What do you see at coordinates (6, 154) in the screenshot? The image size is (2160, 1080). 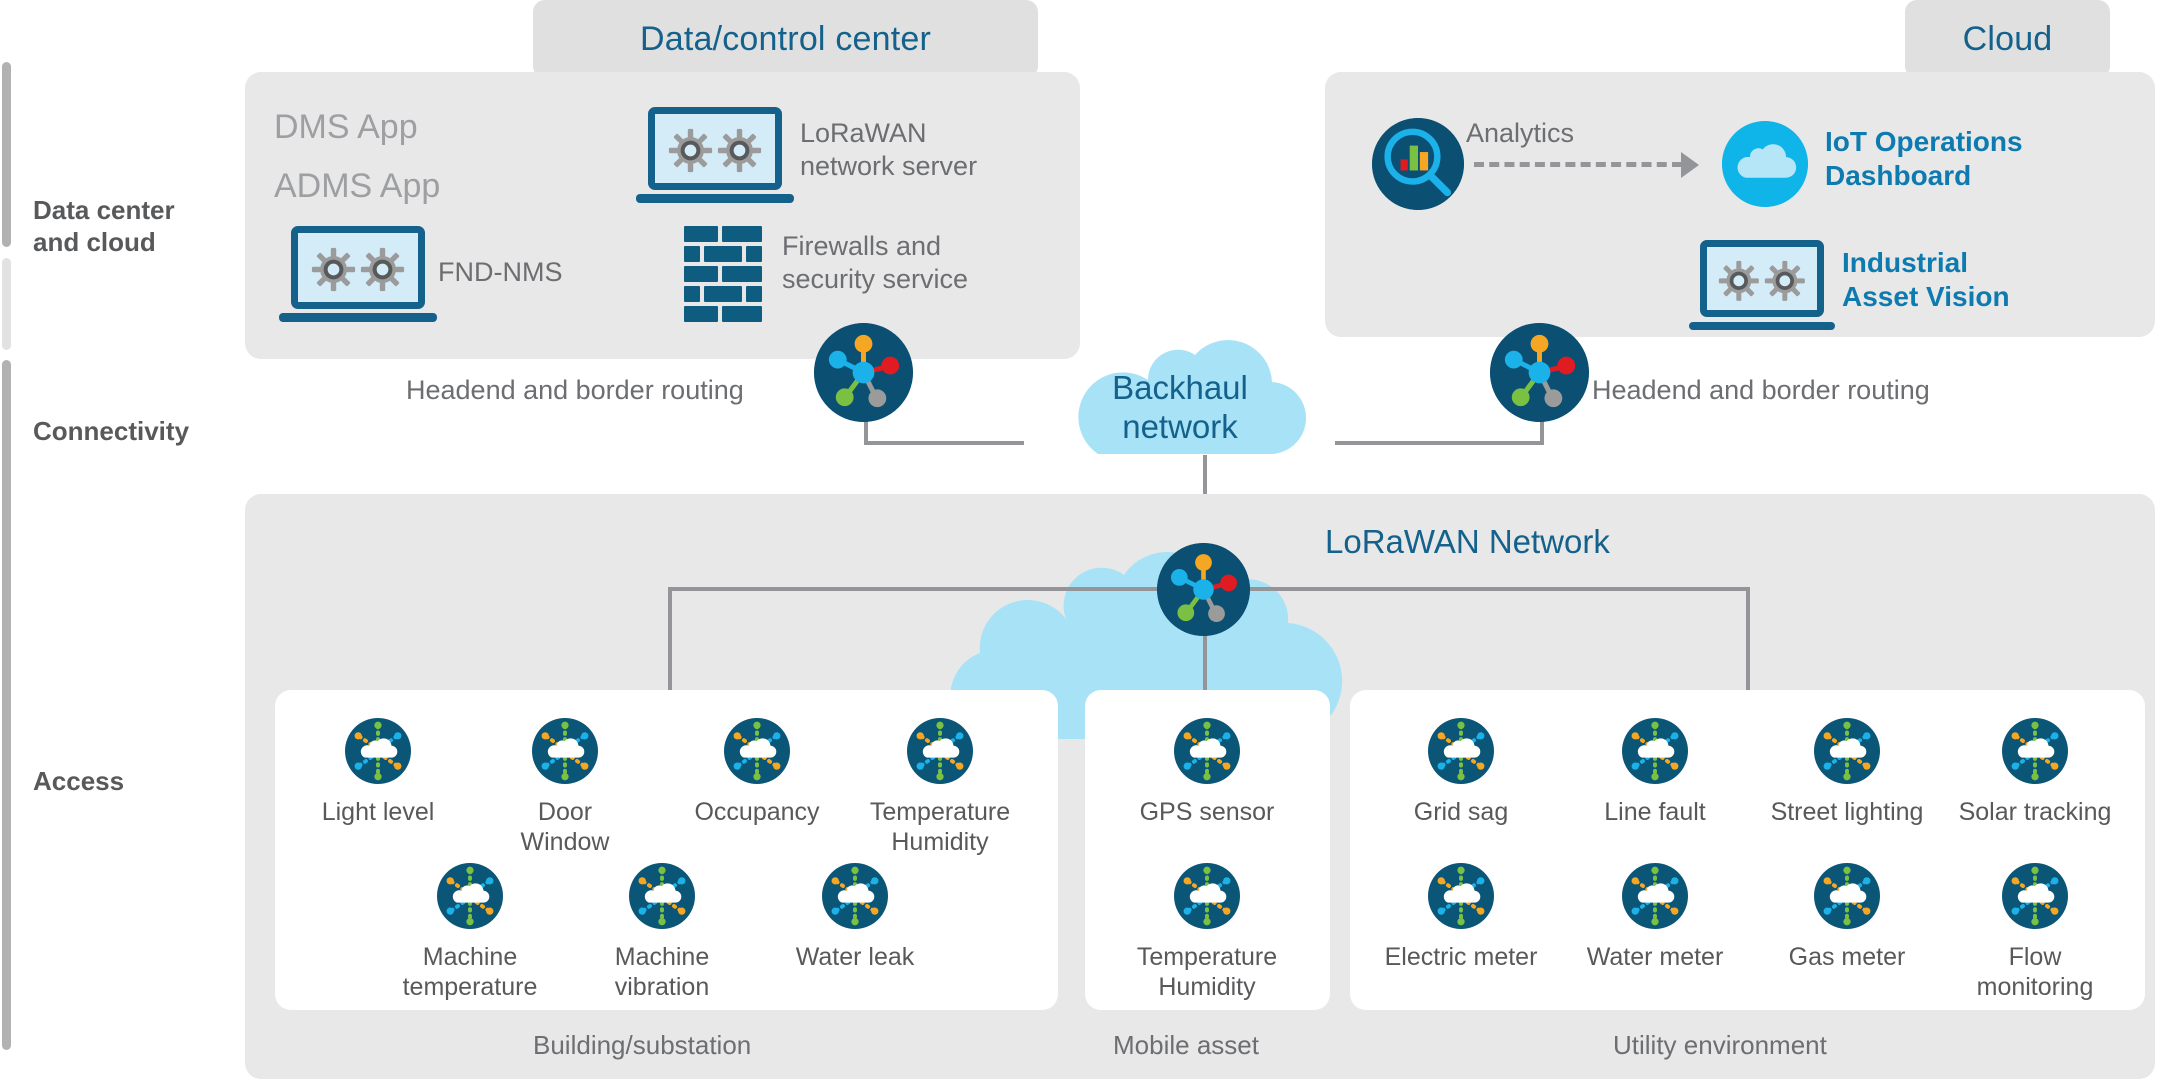 I see `tier-rail-data-center` at bounding box center [6, 154].